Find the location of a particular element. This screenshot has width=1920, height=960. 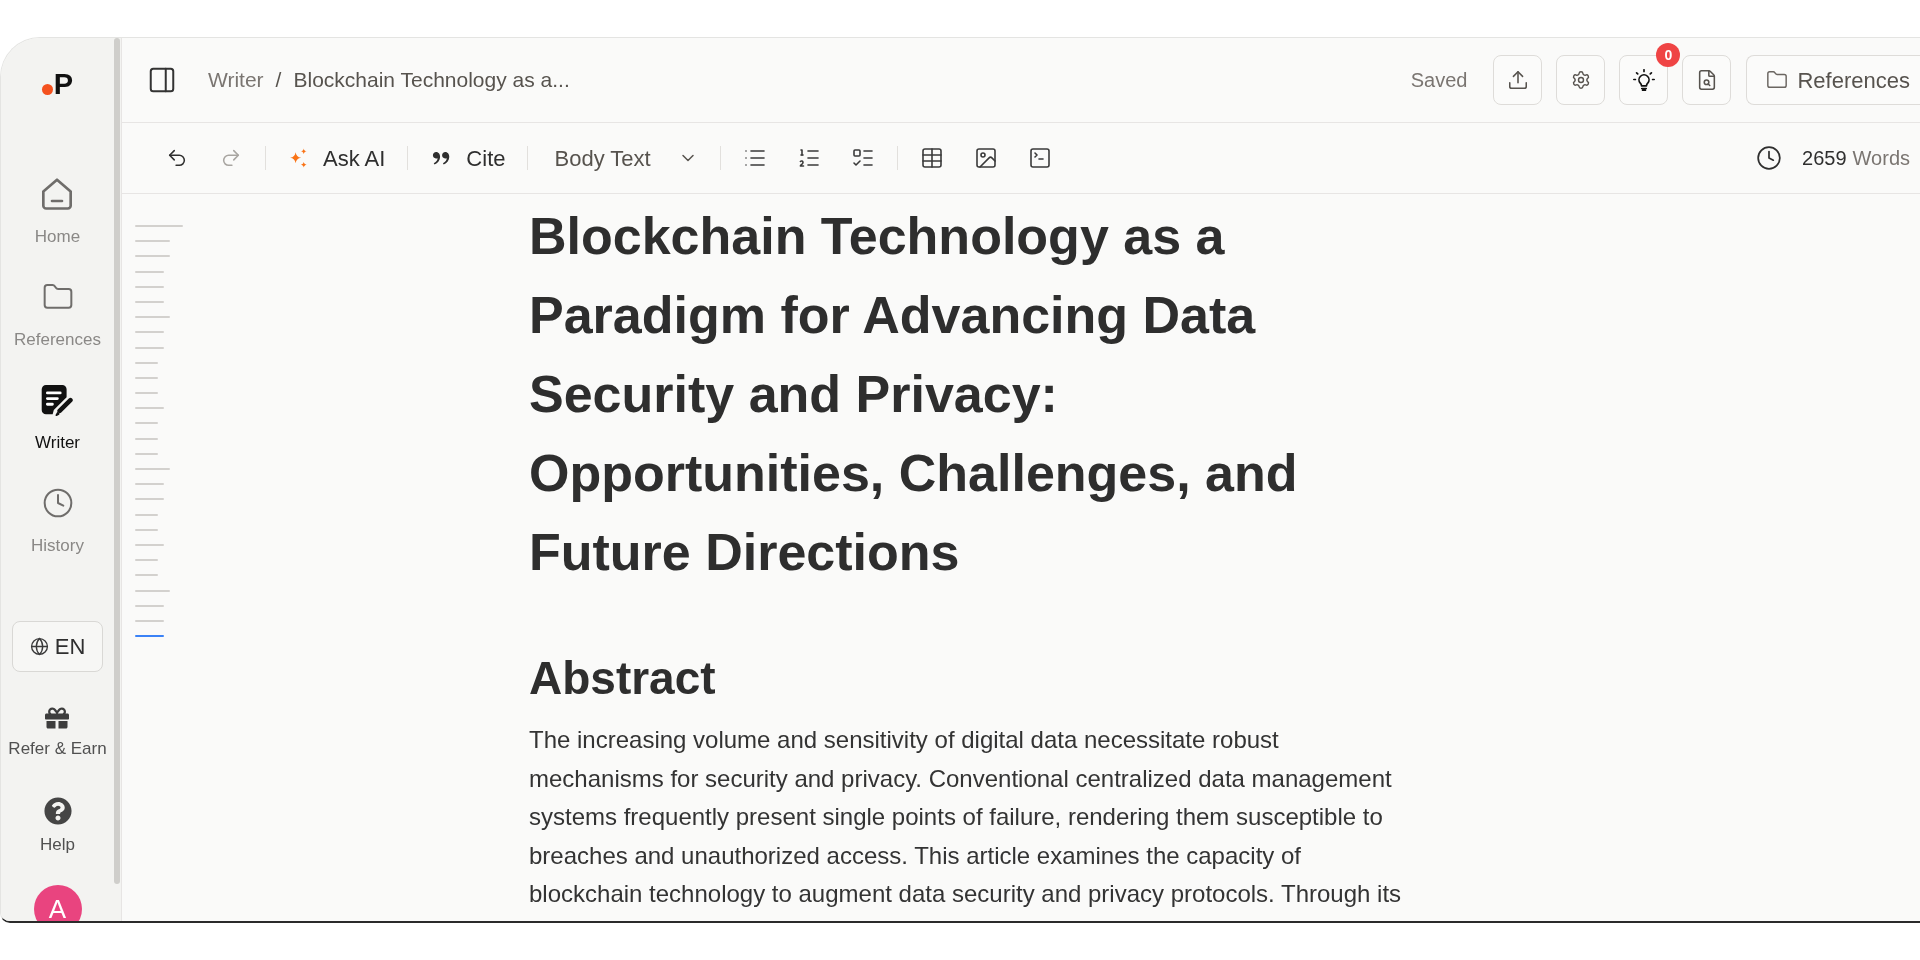

writer-nav-item: Writer is located at coordinates (57, 418).